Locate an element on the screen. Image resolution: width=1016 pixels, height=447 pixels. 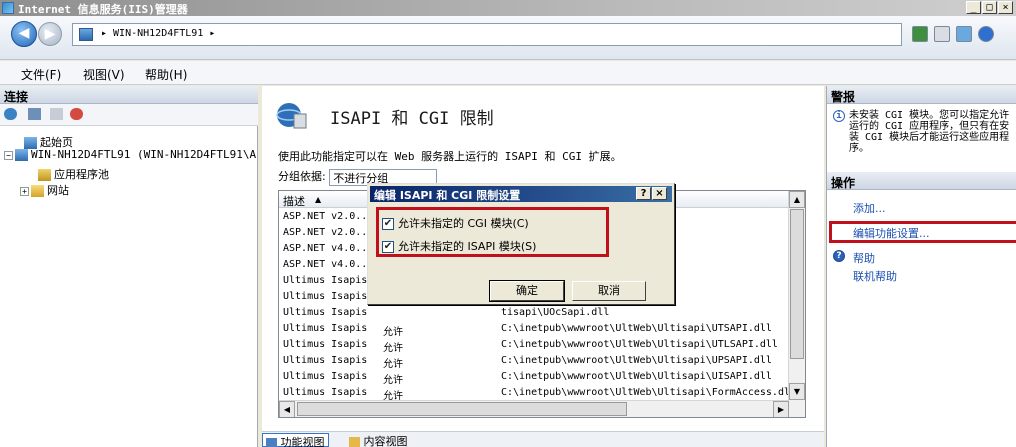
tree-label-sites: 网站 is located at coordinates (58, 190).